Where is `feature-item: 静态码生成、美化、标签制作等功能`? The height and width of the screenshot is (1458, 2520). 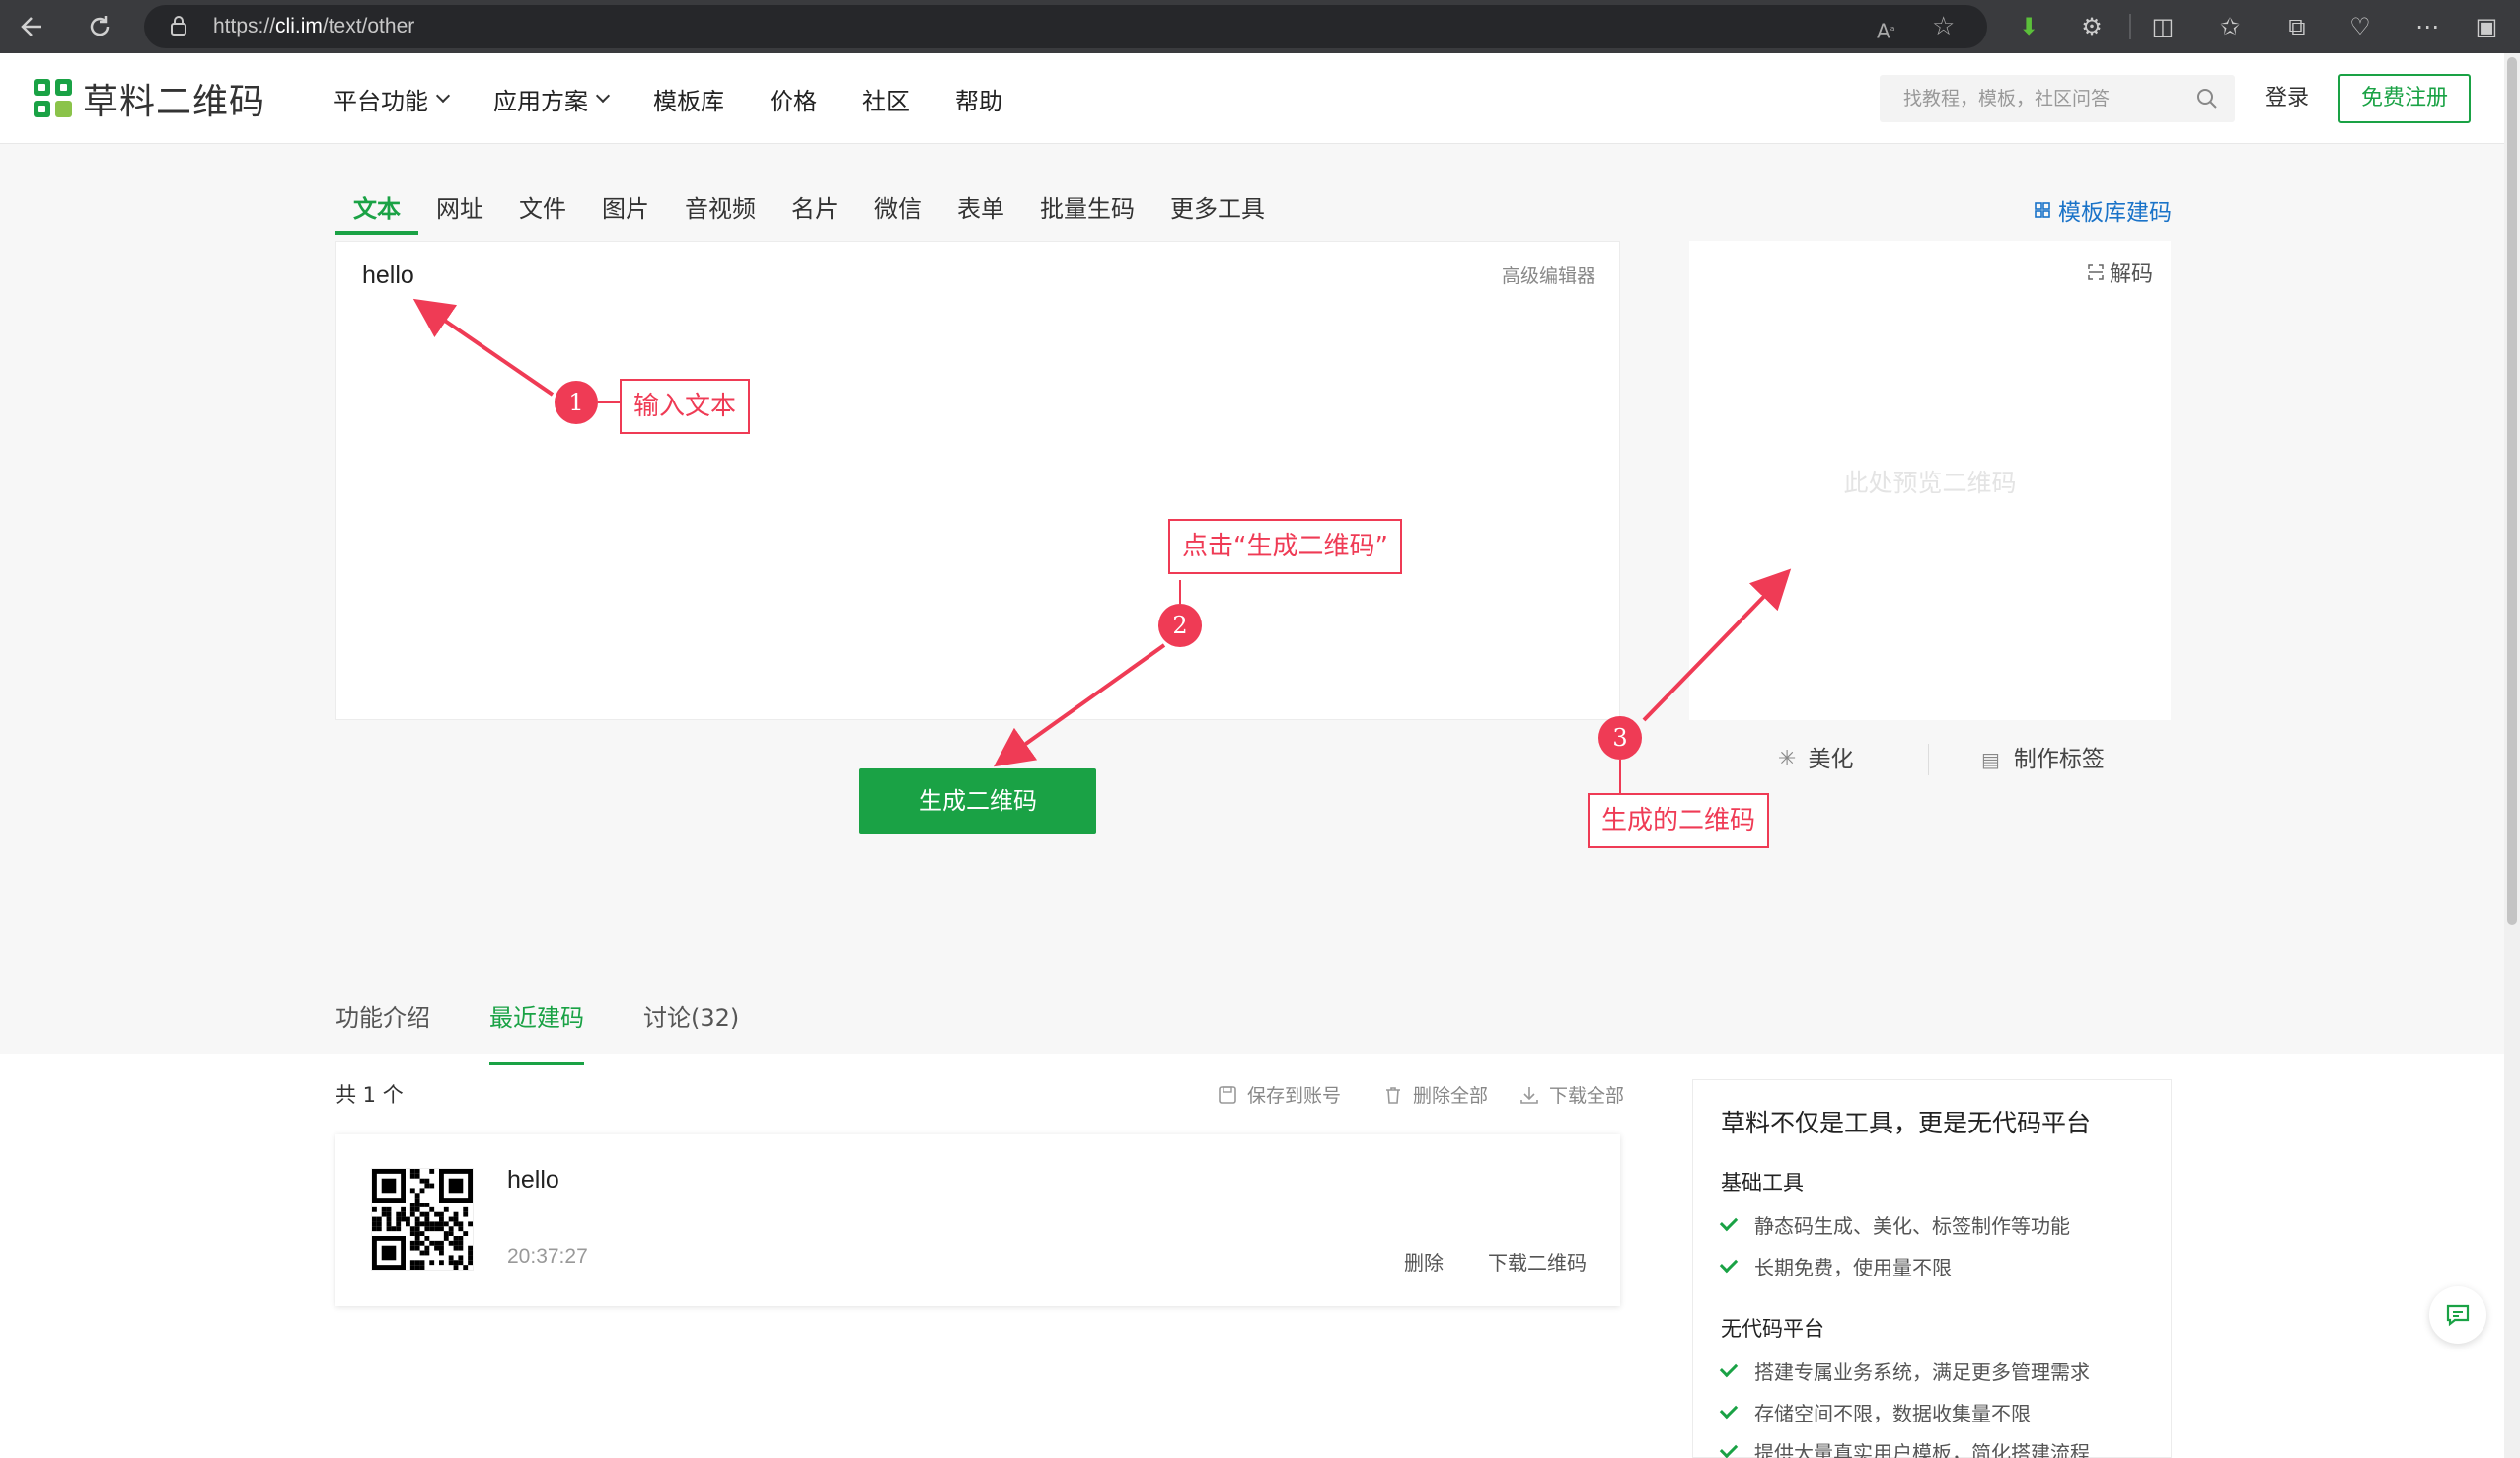
feature-item: 静态码生成、美化、标签制作等功能 is located at coordinates (1894, 1224).